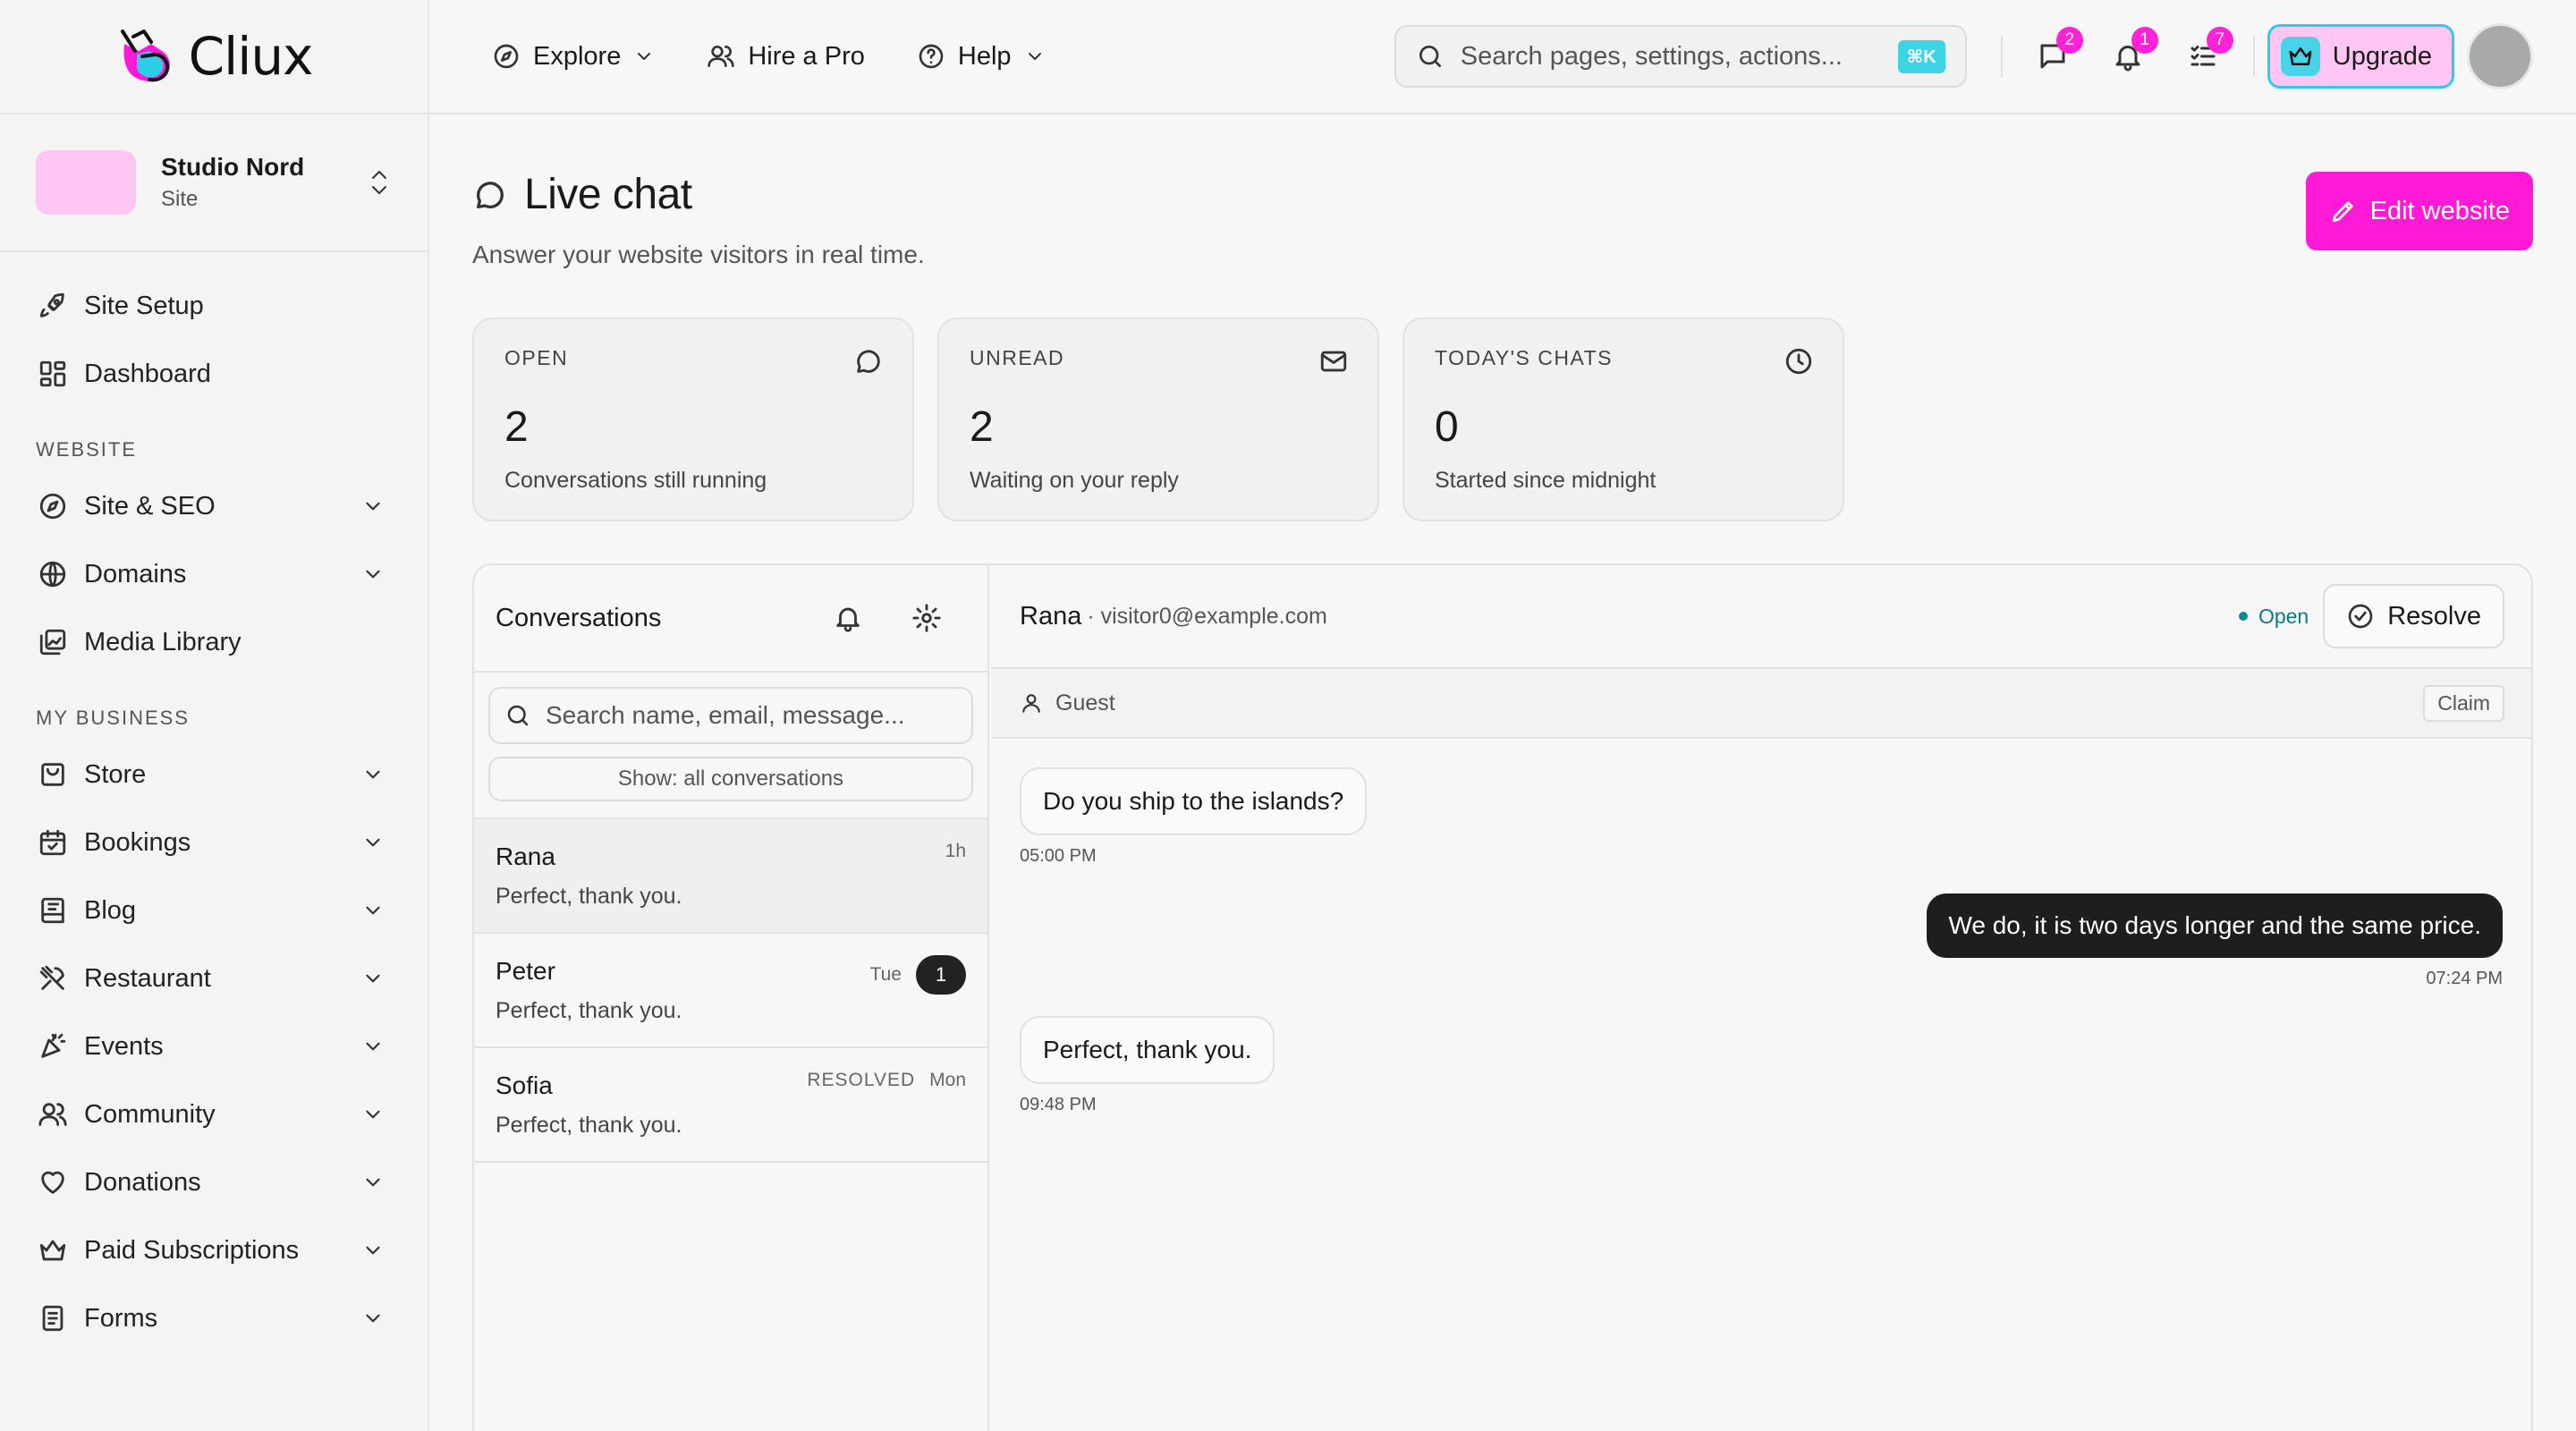  Describe the element at coordinates (885, 974) in the screenshot. I see `conversation-time: Tue` at that location.